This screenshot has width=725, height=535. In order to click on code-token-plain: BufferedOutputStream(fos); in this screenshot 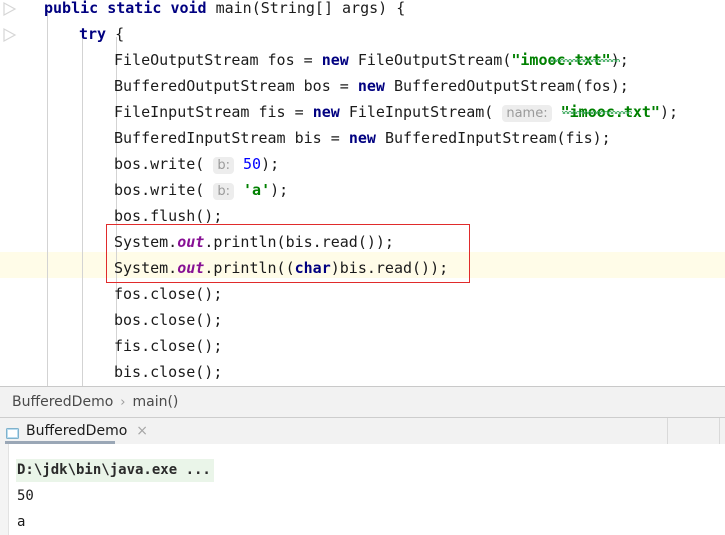, I will do `click(511, 86)`.